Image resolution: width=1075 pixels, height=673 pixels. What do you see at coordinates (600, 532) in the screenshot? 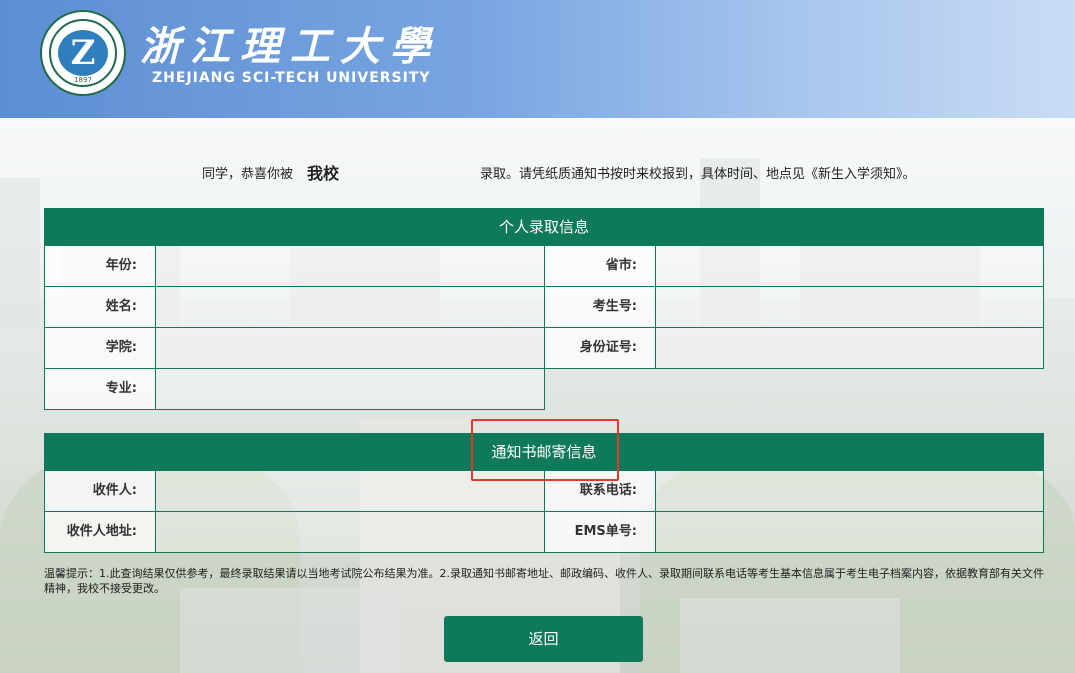
I see `ems-label: EMS单号:` at bounding box center [600, 532].